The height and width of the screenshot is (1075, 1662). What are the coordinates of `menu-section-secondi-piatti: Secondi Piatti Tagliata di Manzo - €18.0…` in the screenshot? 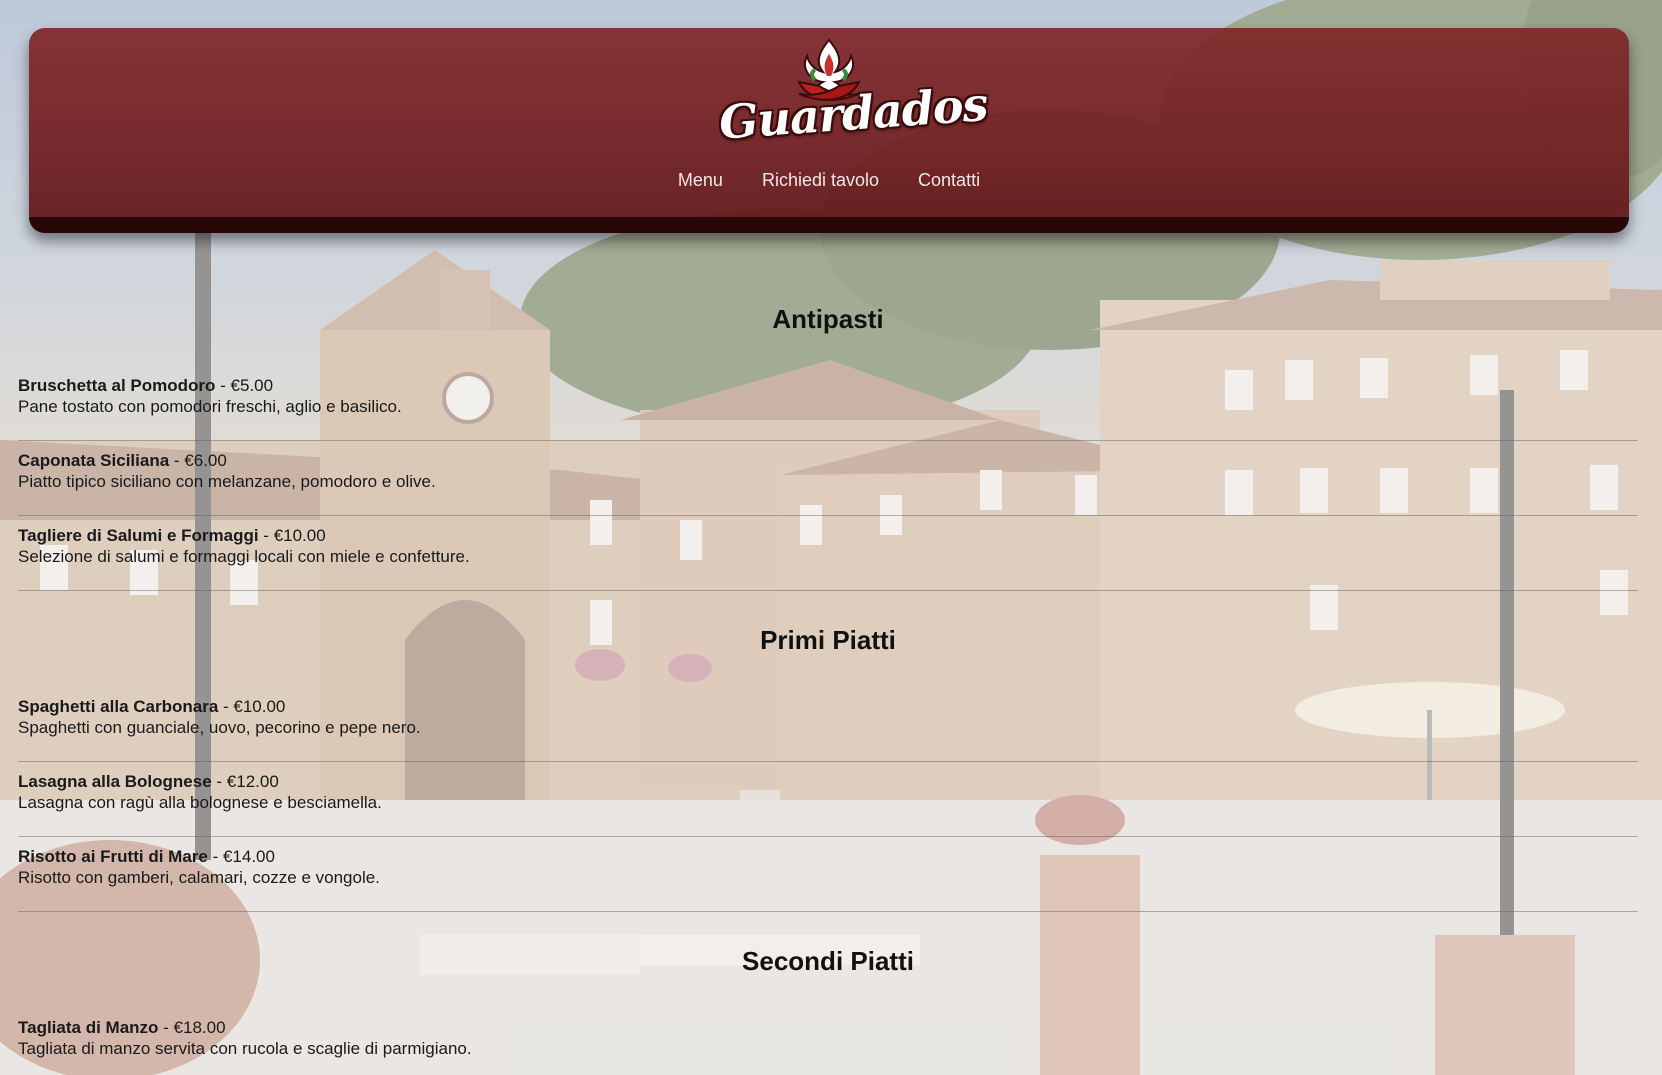 It's located at (828, 1008).